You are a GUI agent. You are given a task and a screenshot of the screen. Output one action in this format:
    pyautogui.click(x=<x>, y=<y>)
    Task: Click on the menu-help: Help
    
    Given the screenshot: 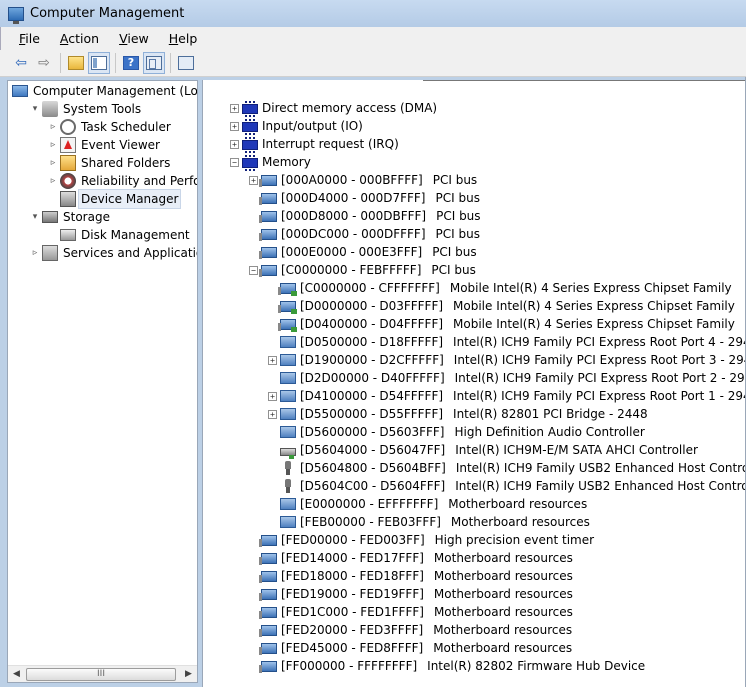 What is the action you would take?
    pyautogui.click(x=183, y=39)
    